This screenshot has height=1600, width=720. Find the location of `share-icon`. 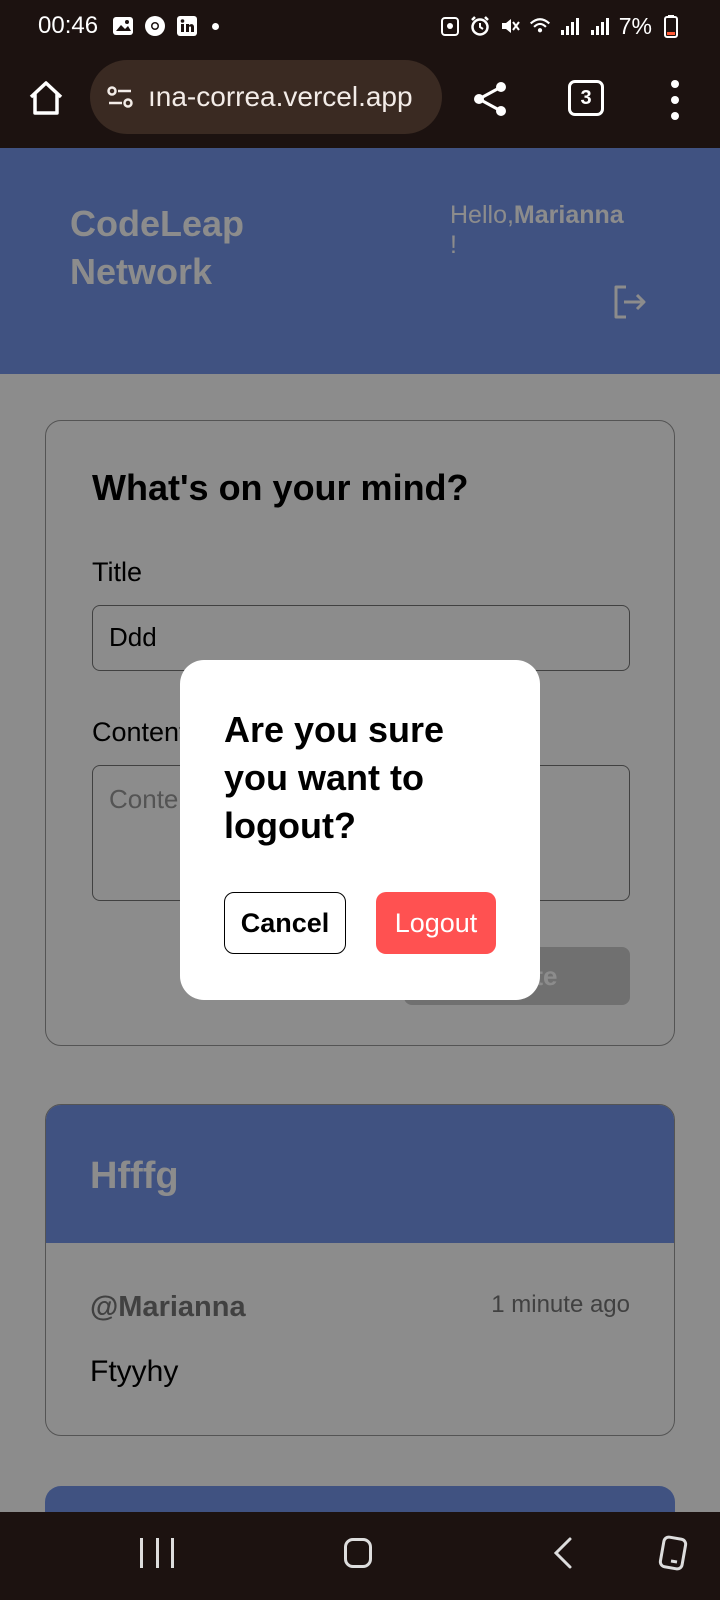

share-icon is located at coordinates (490, 99).